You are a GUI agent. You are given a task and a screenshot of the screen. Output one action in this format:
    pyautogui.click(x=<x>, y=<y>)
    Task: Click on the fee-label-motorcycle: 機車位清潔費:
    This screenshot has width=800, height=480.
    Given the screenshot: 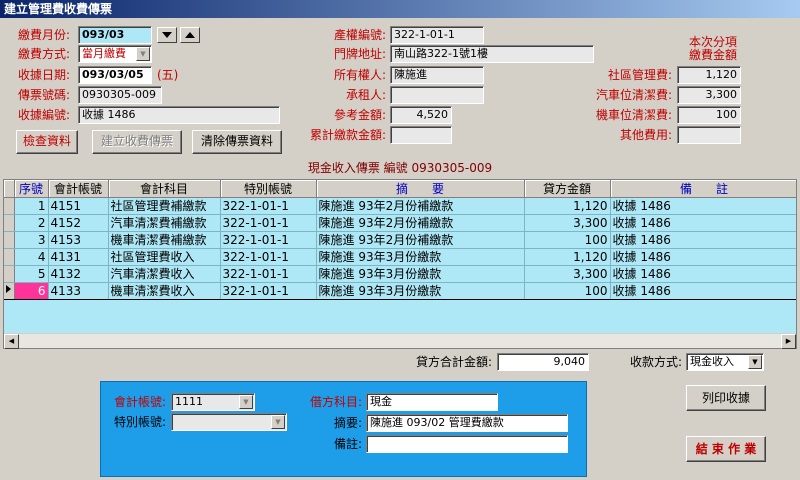 What is the action you would take?
    pyautogui.click(x=633, y=115)
    